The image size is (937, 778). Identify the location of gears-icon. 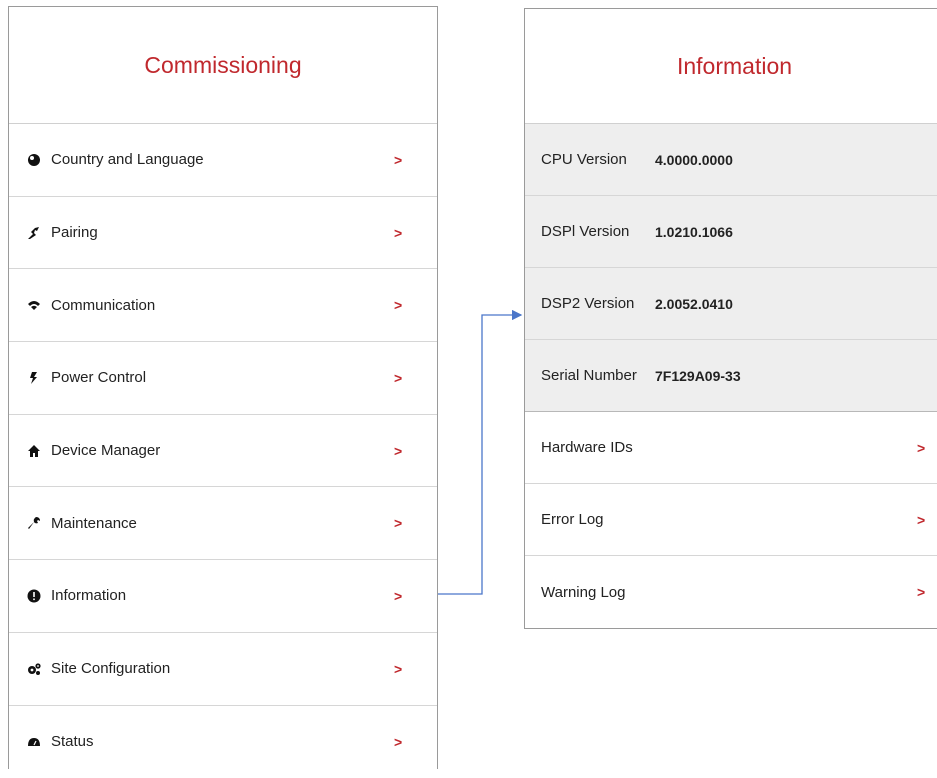
(34, 669).